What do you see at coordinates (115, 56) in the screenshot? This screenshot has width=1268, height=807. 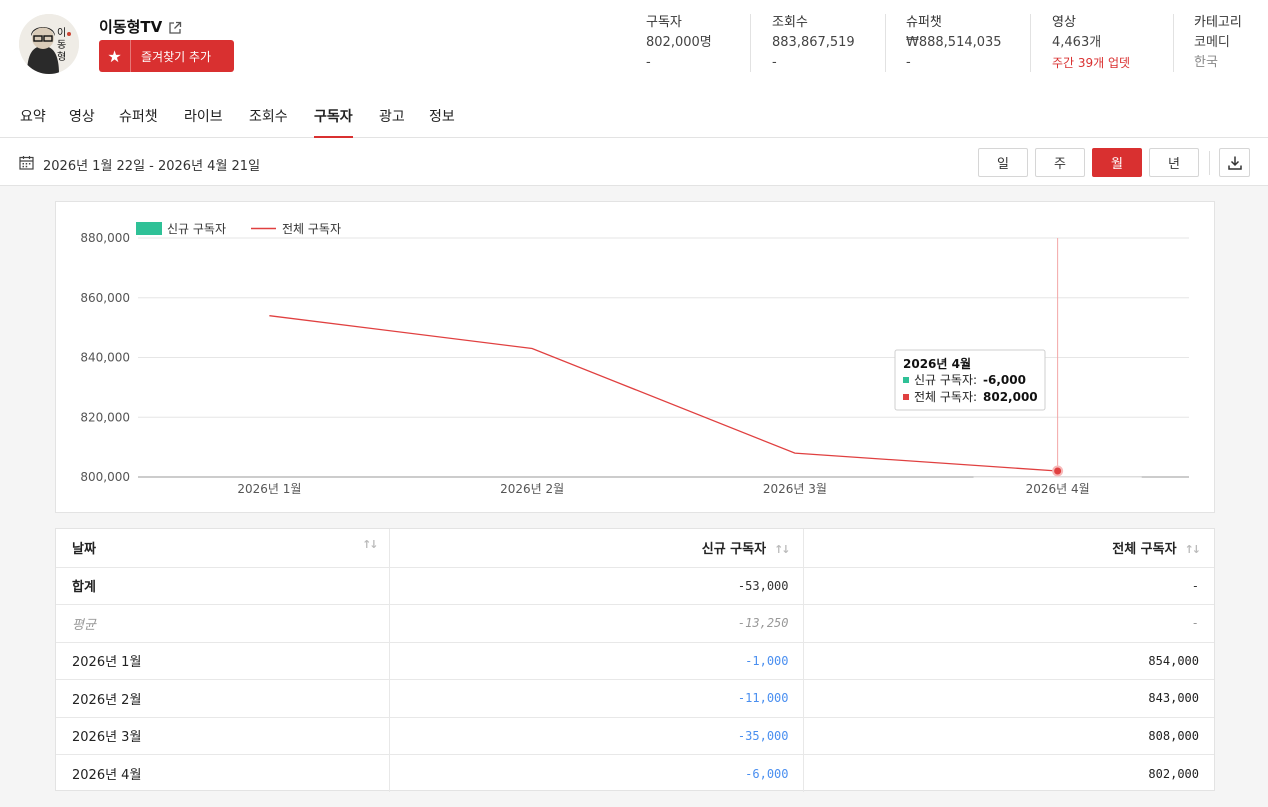 I see `star-icon: ★` at bounding box center [115, 56].